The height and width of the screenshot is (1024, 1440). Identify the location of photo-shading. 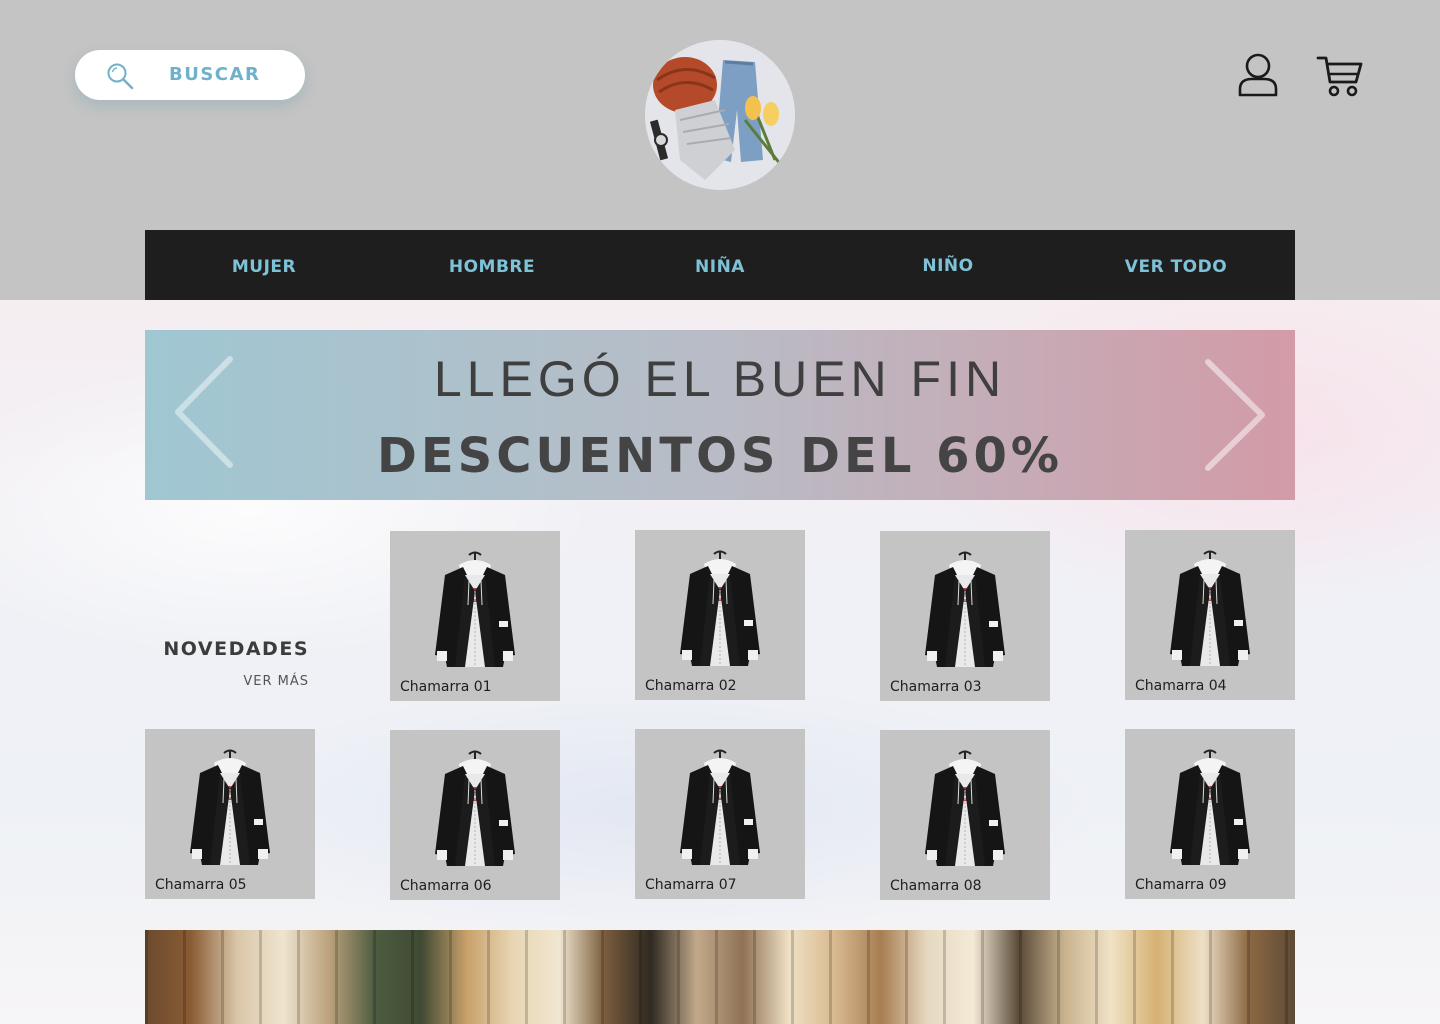
(720, 977).